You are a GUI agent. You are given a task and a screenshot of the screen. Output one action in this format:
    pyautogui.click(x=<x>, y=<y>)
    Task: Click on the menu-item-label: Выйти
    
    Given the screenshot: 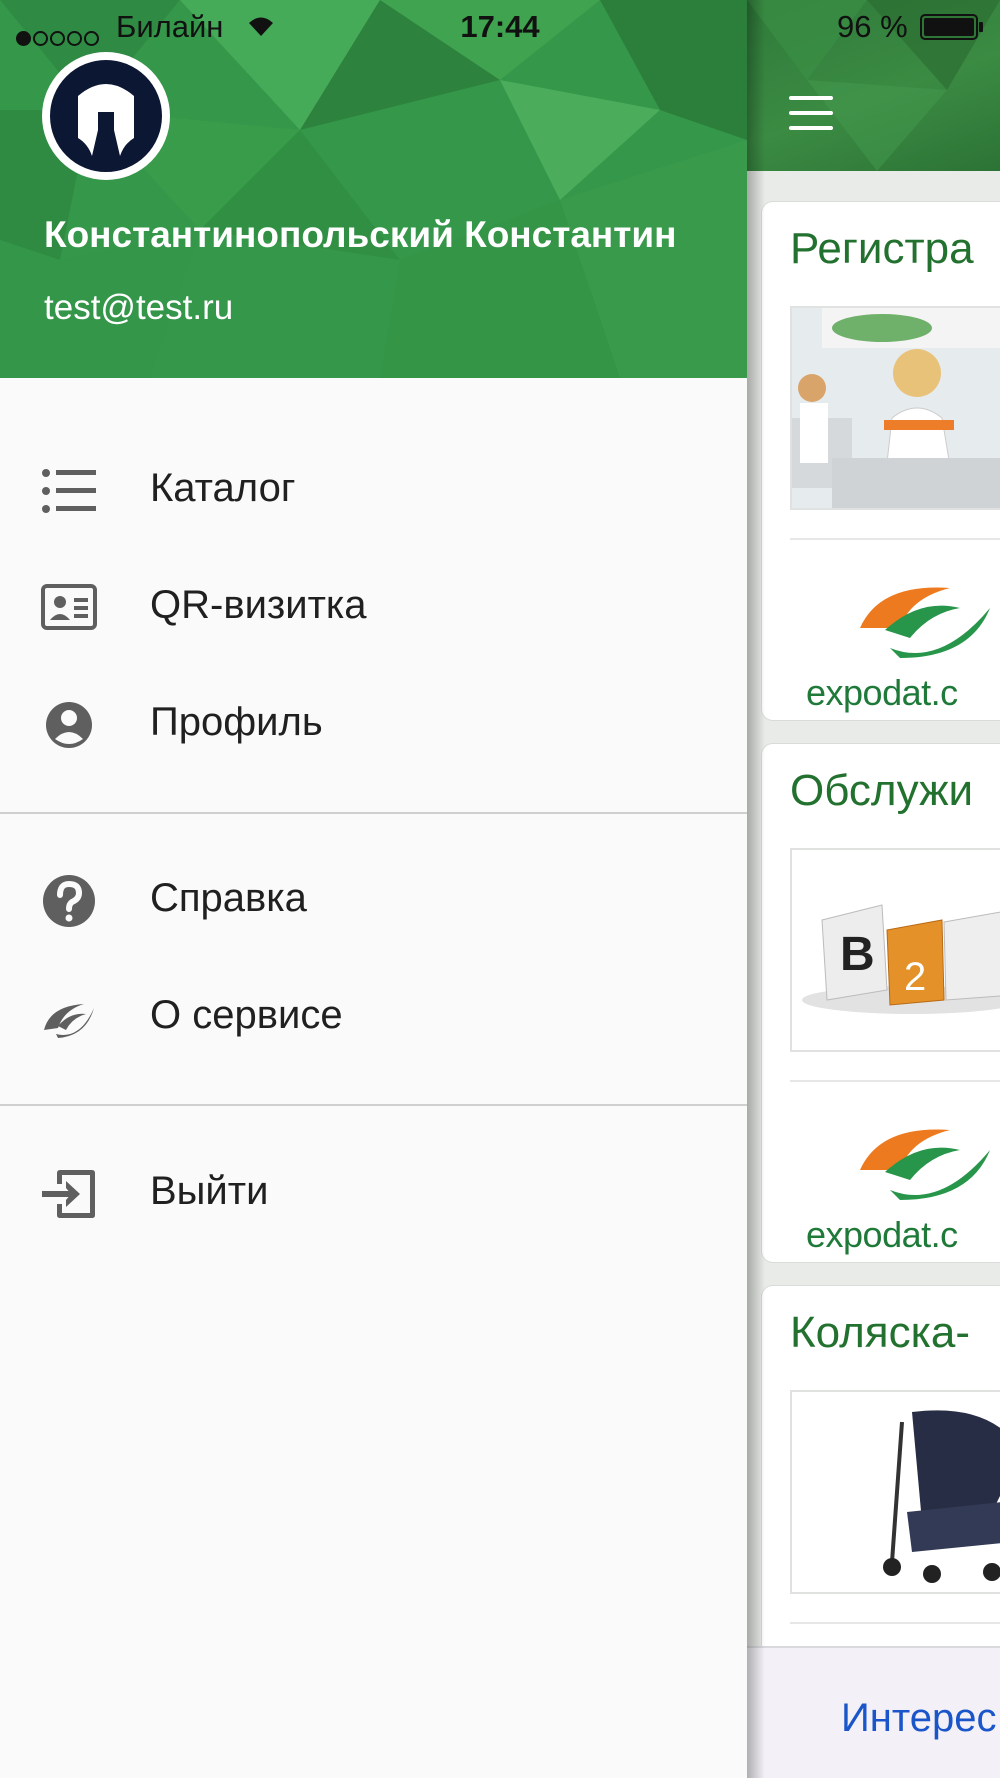 What is the action you would take?
    pyautogui.click(x=209, y=1191)
    